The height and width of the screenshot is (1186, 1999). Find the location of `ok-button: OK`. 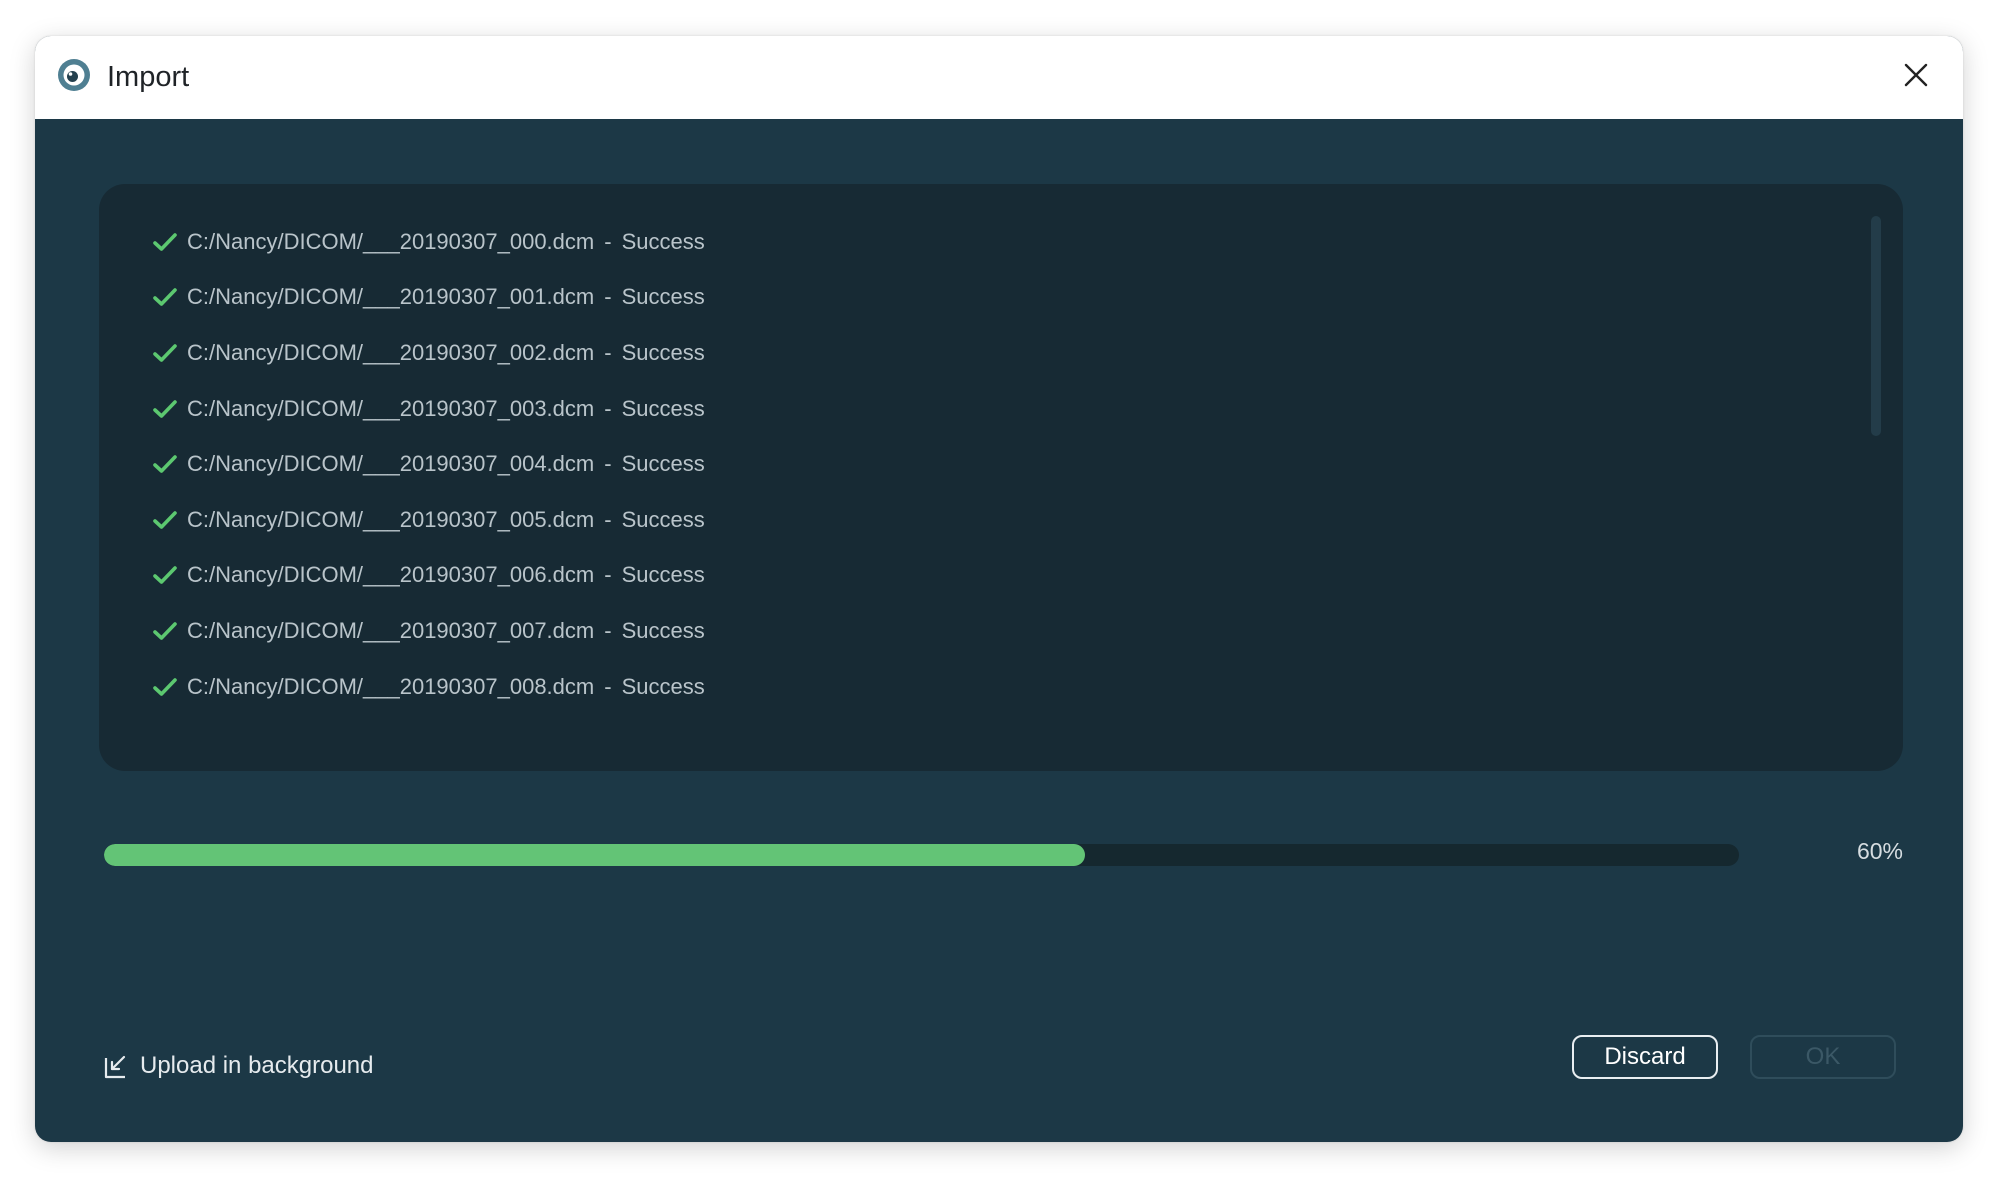

ok-button: OK is located at coordinates (1823, 1057).